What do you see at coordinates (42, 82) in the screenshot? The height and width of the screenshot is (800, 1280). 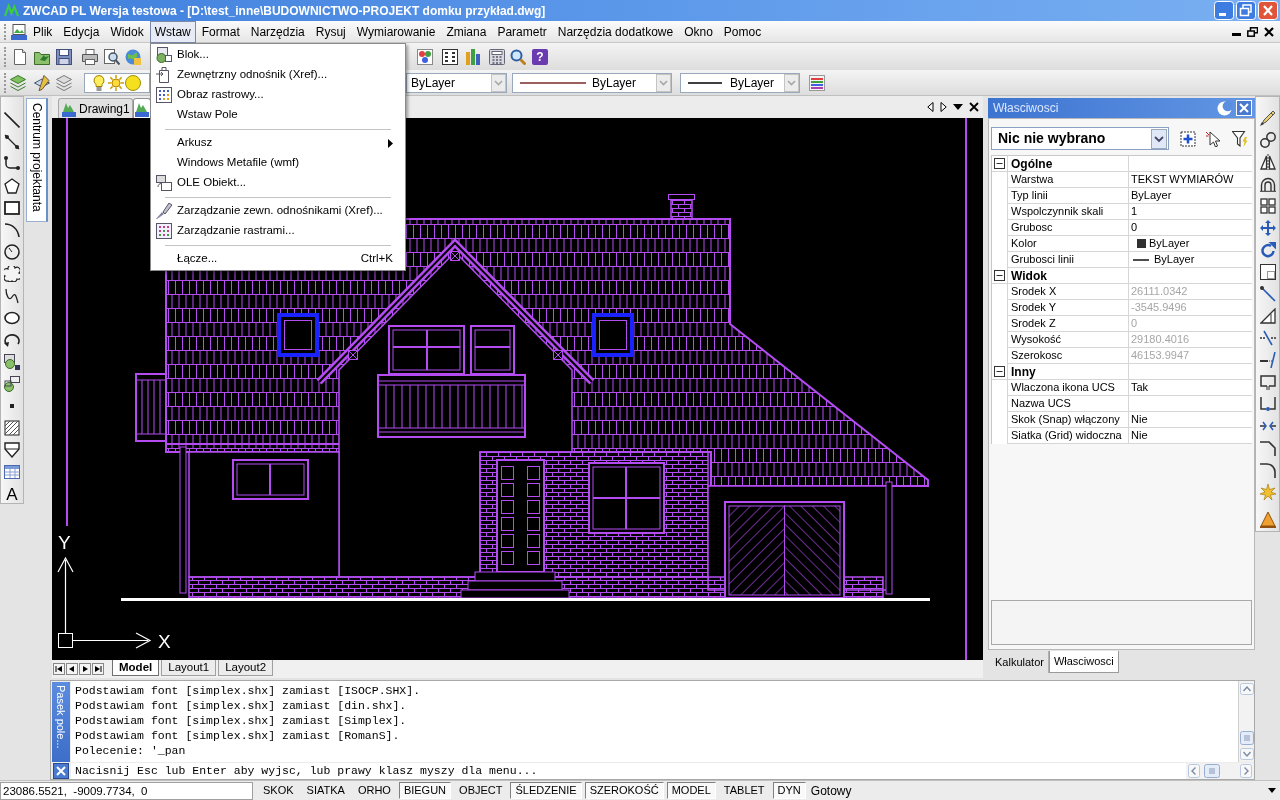 I see `layer-pencil-icon` at bounding box center [42, 82].